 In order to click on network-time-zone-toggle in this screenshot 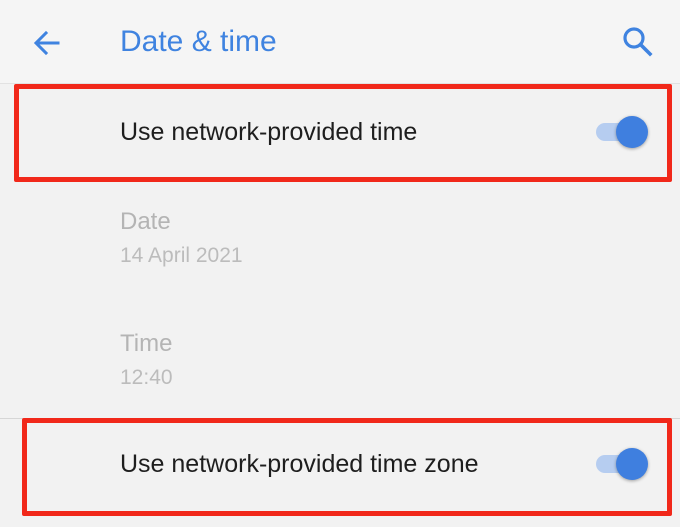, I will do `click(622, 464)`.